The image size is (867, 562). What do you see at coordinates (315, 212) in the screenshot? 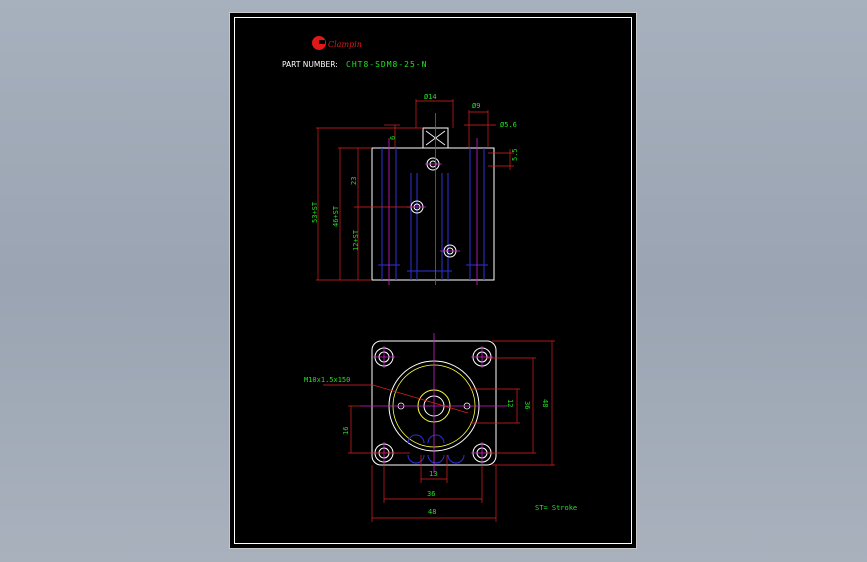
I see `dim-overall-height: 53+ST` at bounding box center [315, 212].